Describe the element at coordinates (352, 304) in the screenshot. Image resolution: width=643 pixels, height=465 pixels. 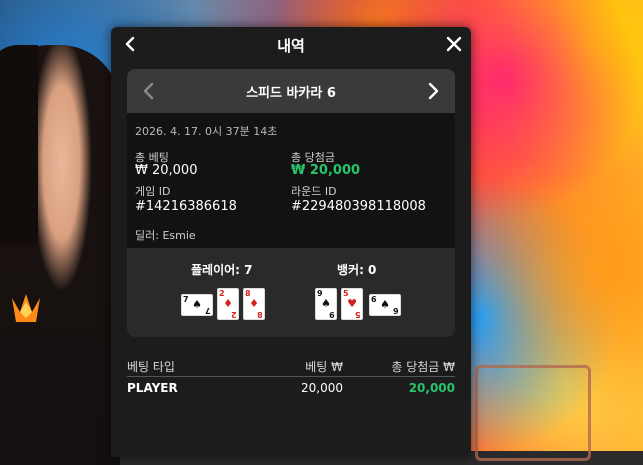
I see `banker-card-2: 5 ♥ 5` at that location.